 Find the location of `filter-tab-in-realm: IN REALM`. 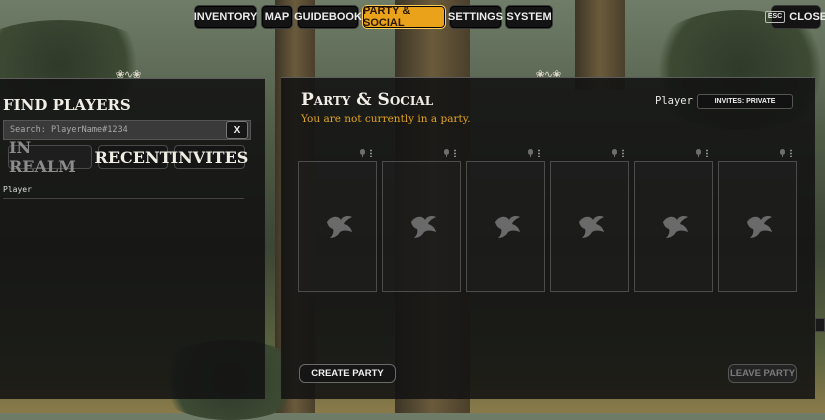

filter-tab-in-realm: IN REALM is located at coordinates (50, 157).